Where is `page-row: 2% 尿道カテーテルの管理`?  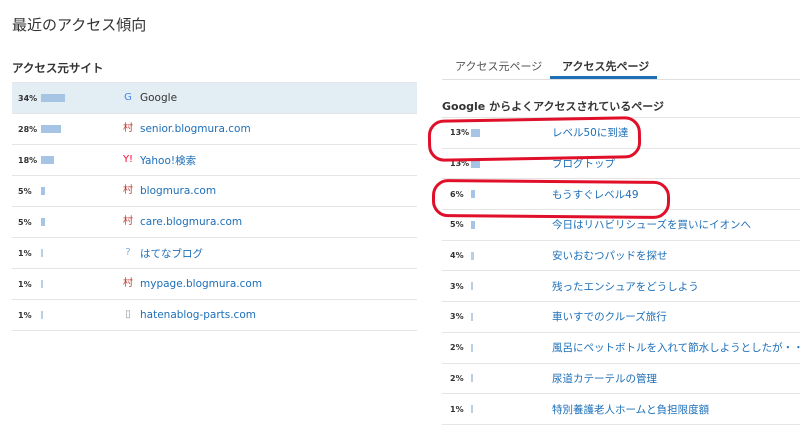 page-row: 2% 尿道カテーテルの管理 is located at coordinates (621, 379).